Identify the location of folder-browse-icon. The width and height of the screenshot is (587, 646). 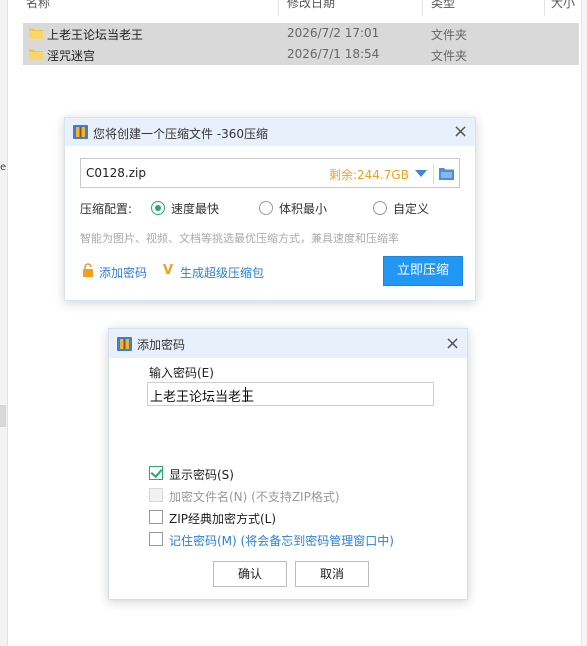
(446, 173).